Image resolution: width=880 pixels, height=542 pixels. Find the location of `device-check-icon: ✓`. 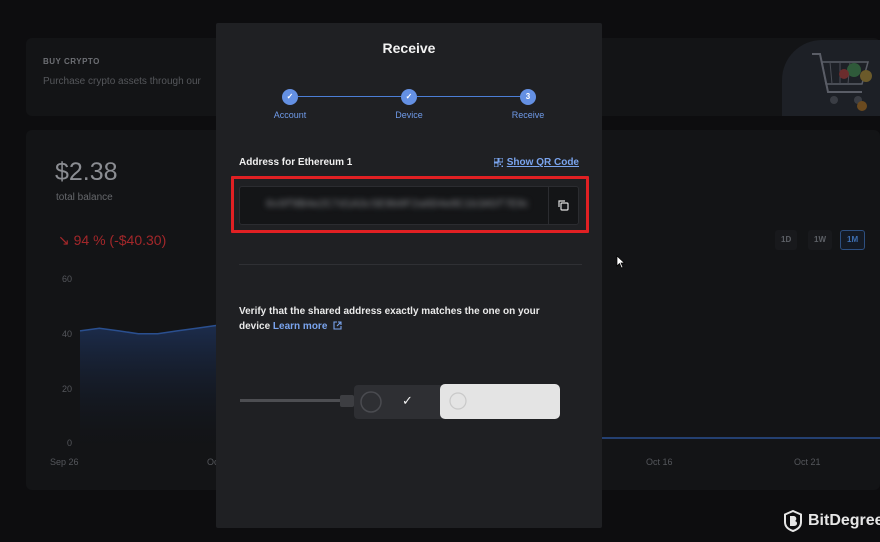

device-check-icon: ✓ is located at coordinates (407, 400).